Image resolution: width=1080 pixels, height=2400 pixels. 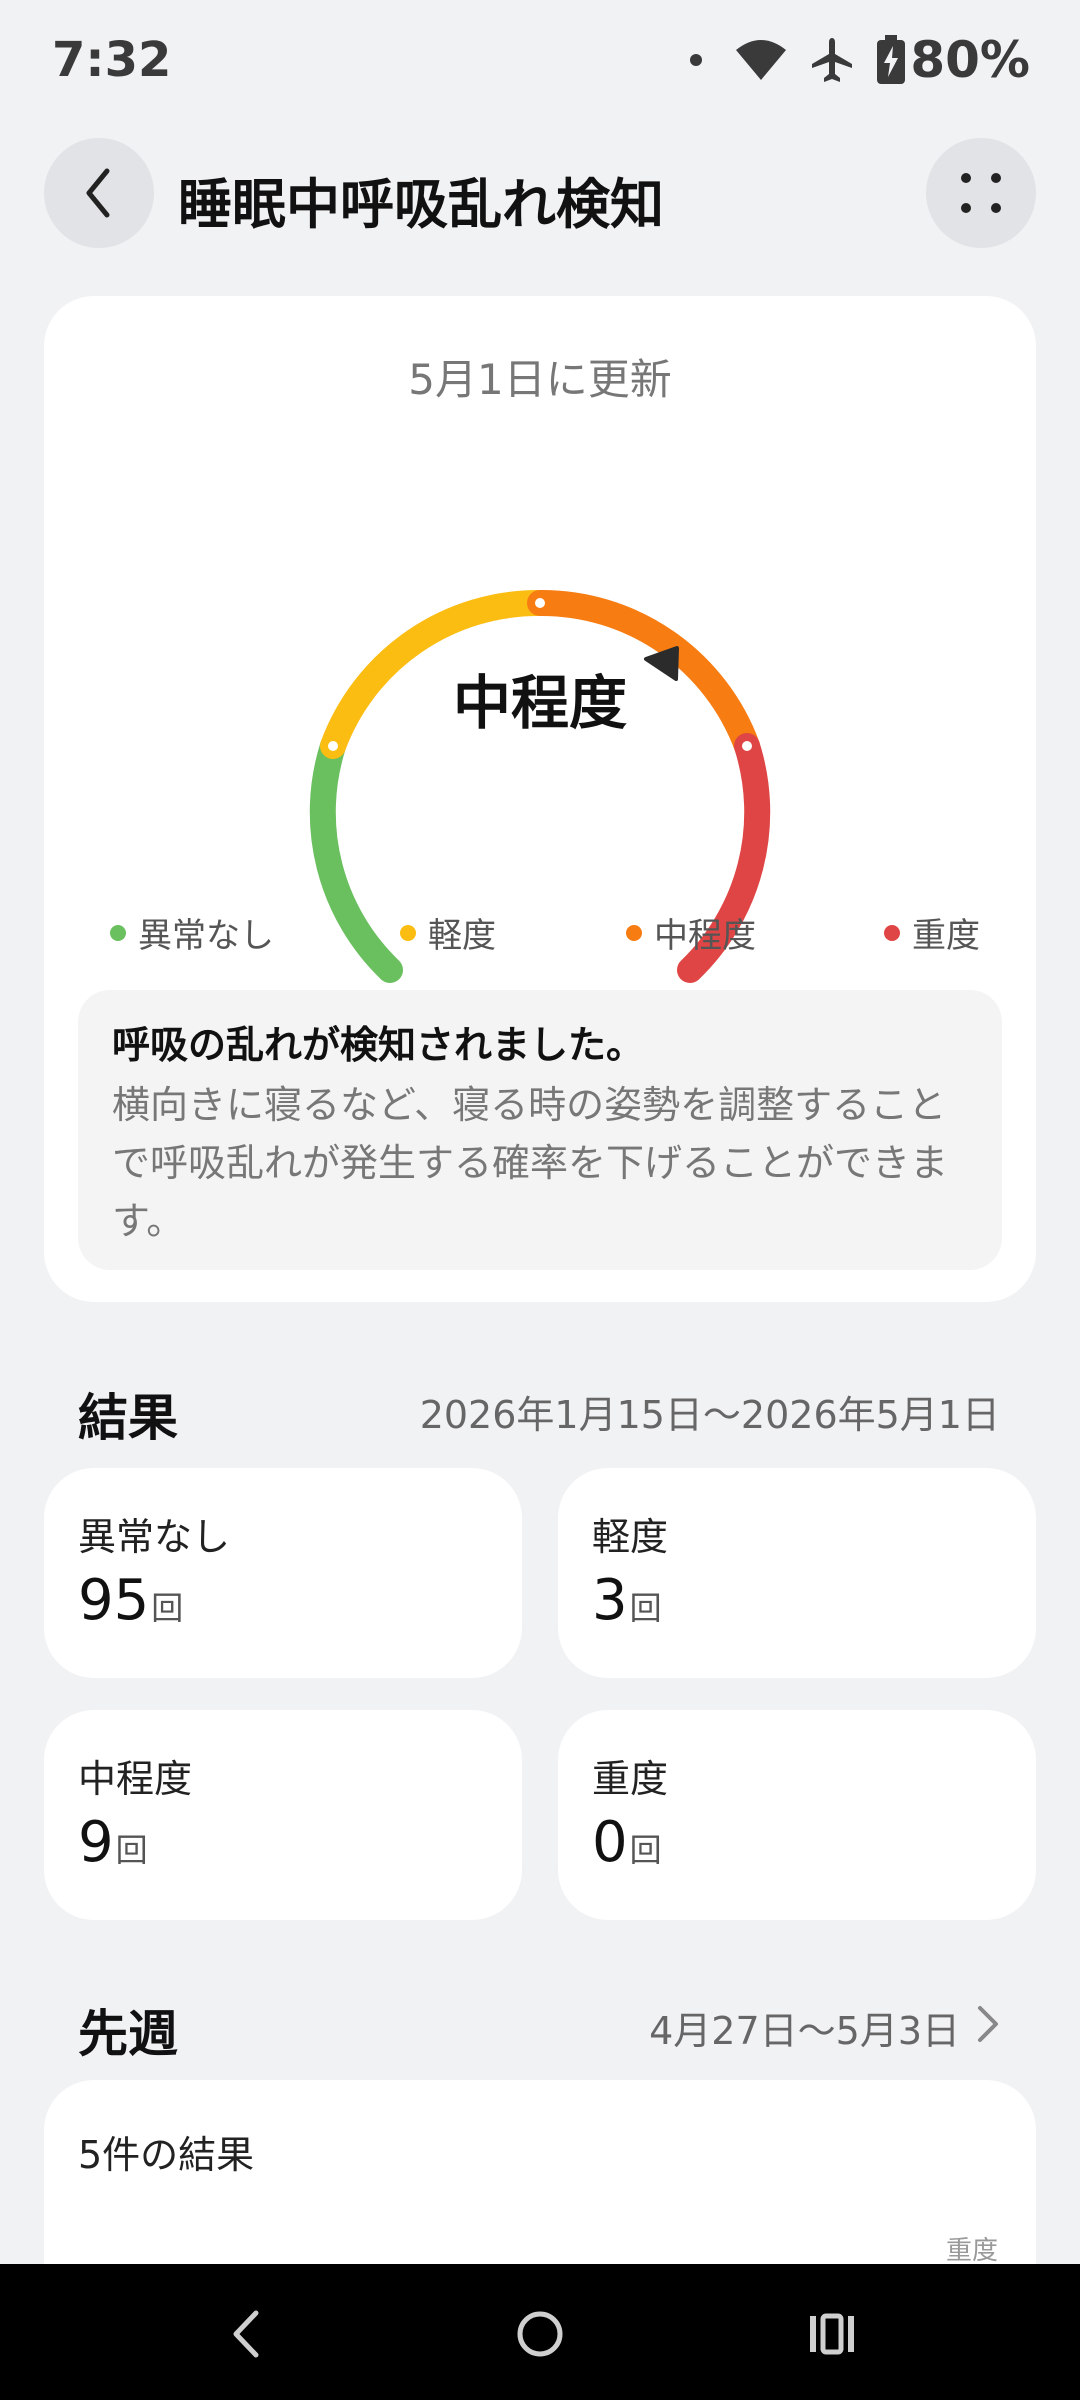 I want to click on chevron-right-icon, so click(x=988, y=2024).